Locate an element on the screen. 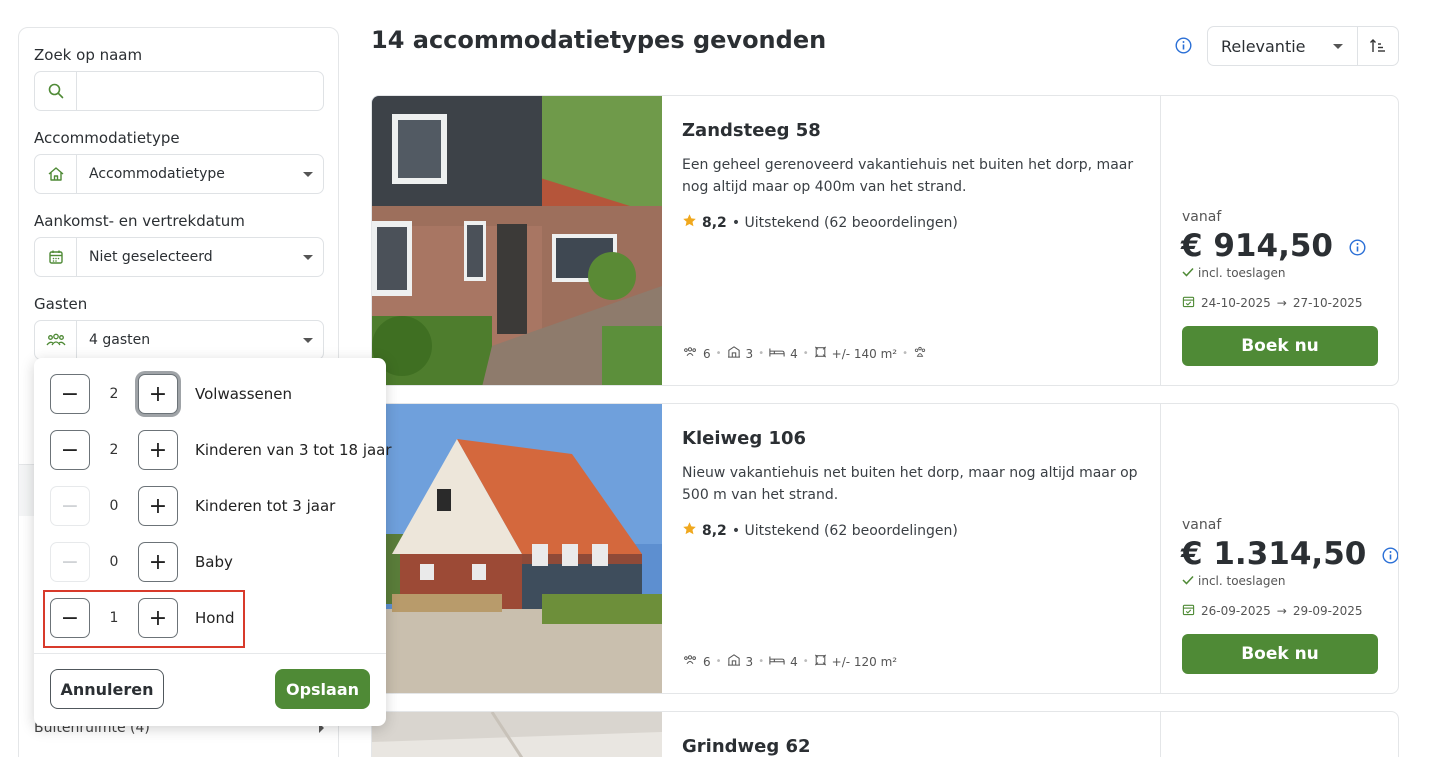 The height and width of the screenshot is (757, 1440). accommodation-card: Grindweg 62 is located at coordinates (885, 734).